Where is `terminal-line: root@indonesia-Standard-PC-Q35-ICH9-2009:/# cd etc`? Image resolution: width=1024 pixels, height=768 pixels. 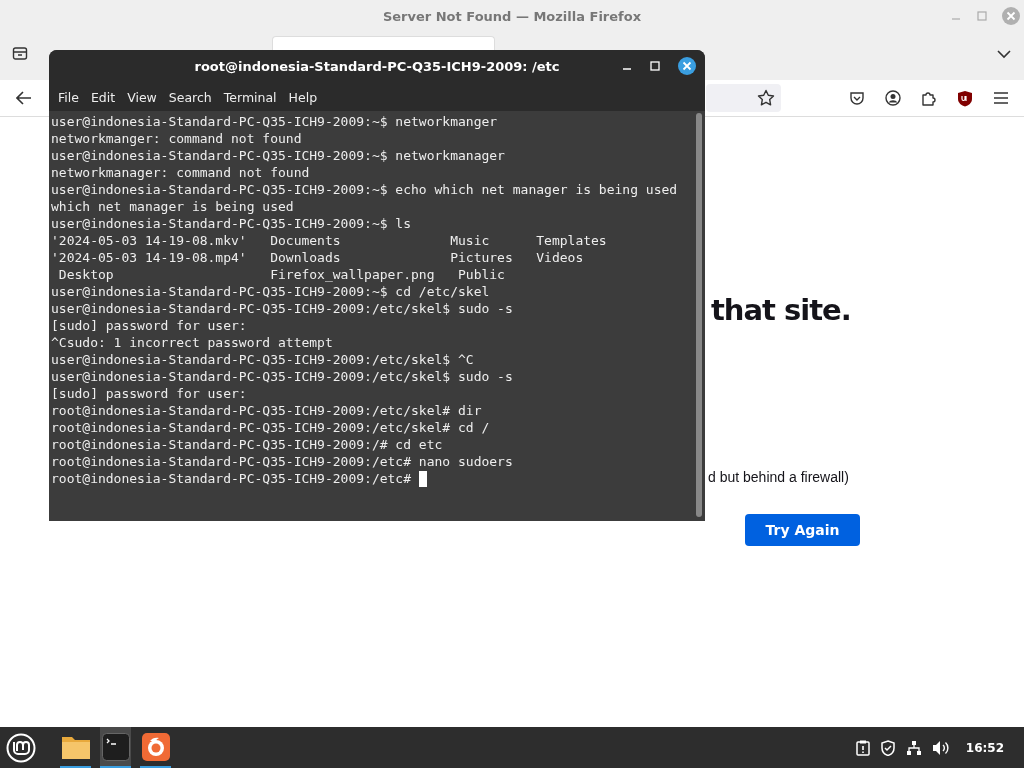 terminal-line: root@indonesia-Standard-PC-Q35-ICH9-2009:/# cd etc is located at coordinates (247, 444).